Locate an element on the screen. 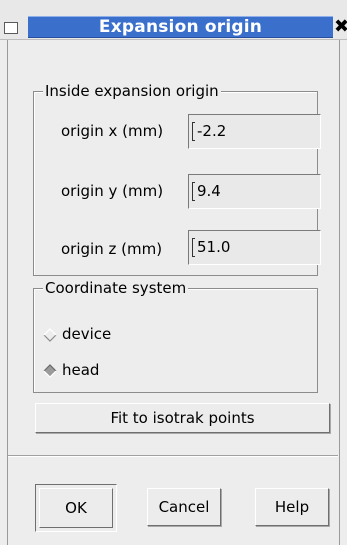 The image size is (347, 545). radio-head-label: head is located at coordinates (81, 370).